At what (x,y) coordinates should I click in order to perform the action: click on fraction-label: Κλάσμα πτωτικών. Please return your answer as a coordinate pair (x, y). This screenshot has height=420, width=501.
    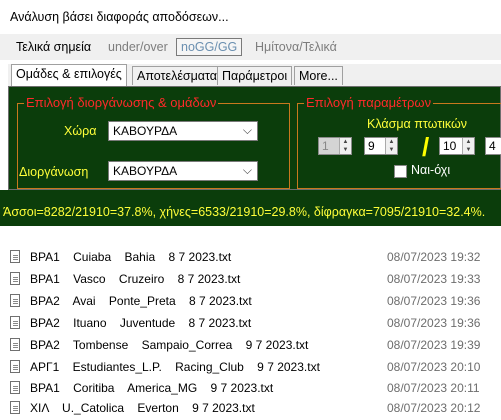
    Looking at the image, I should click on (417, 124).